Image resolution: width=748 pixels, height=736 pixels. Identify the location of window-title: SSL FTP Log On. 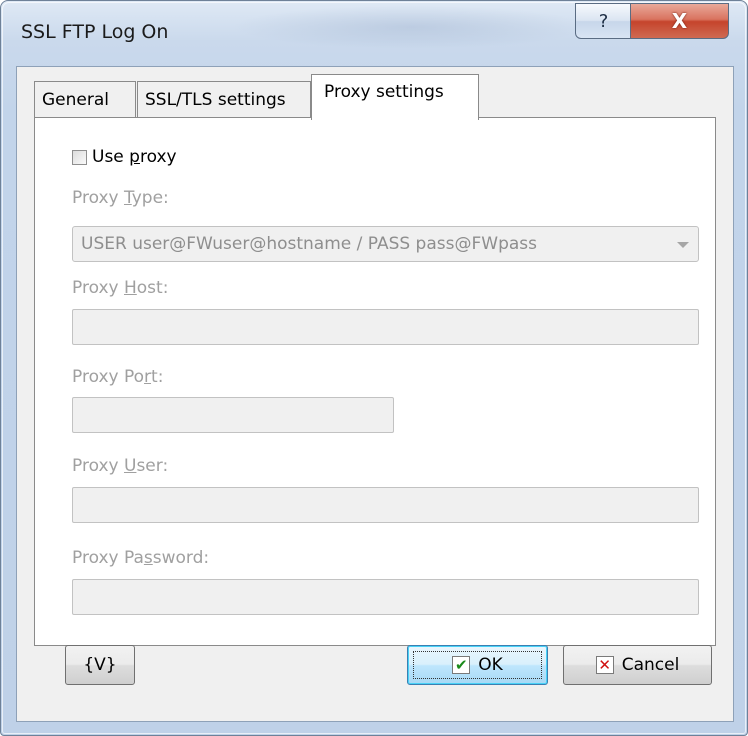
(95, 32).